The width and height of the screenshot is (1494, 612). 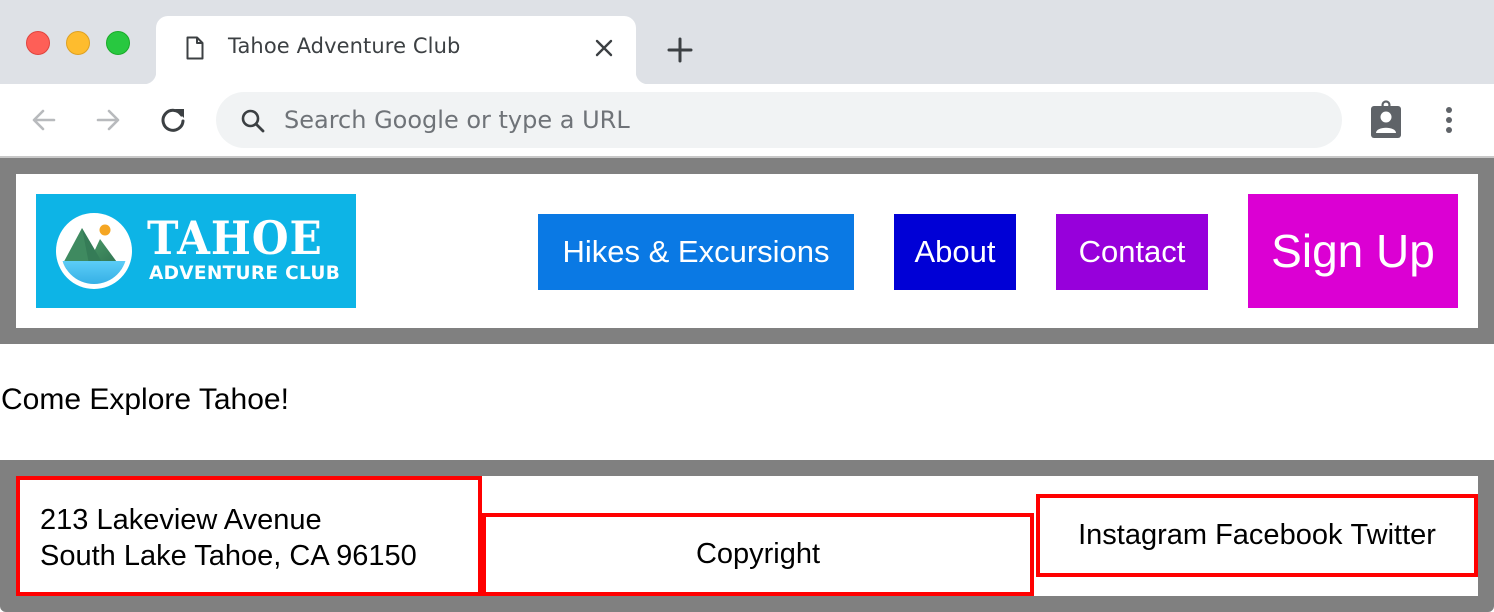 I want to click on sign-up-button: Sign Up, so click(x=1353, y=251).